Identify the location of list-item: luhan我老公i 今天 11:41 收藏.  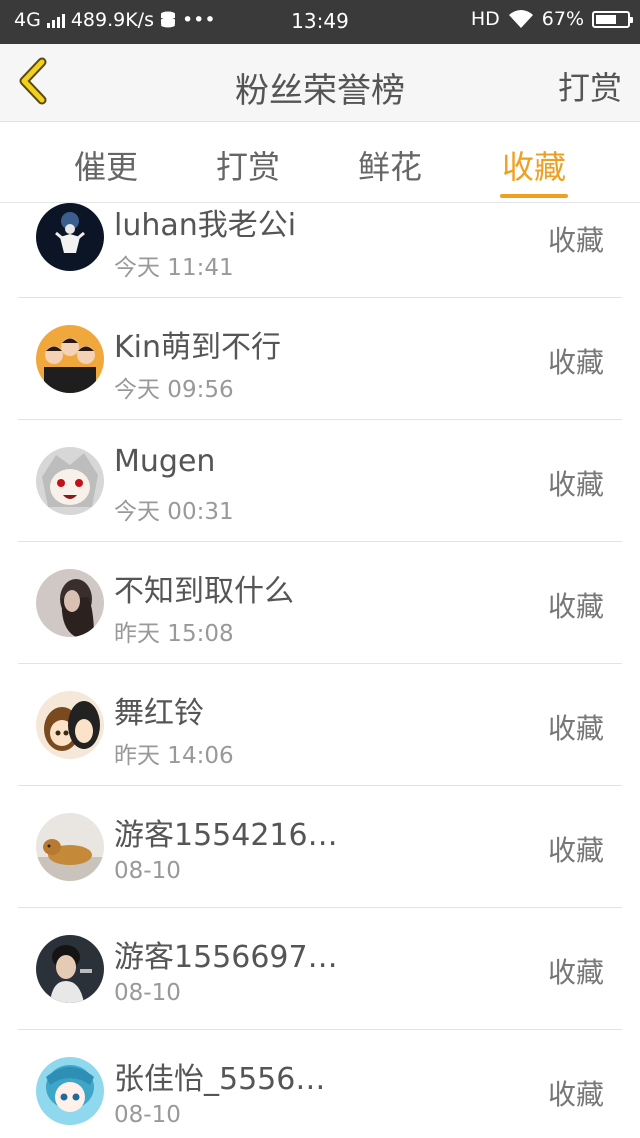
(320, 250).